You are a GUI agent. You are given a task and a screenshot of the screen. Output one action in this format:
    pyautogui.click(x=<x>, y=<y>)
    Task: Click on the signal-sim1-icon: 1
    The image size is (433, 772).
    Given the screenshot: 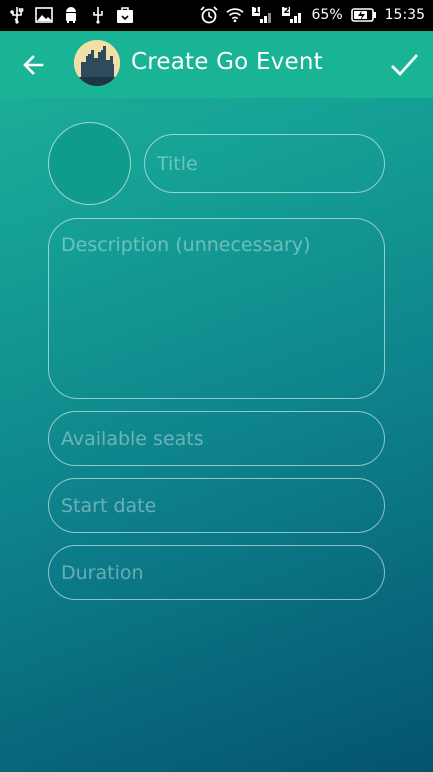 What is the action you would take?
    pyautogui.click(x=262, y=15)
    